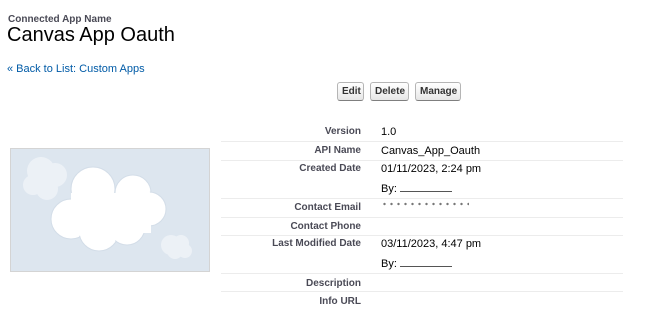 The height and width of the screenshot is (332, 645). I want to click on modified-by-prefix: By:, so click(389, 264).